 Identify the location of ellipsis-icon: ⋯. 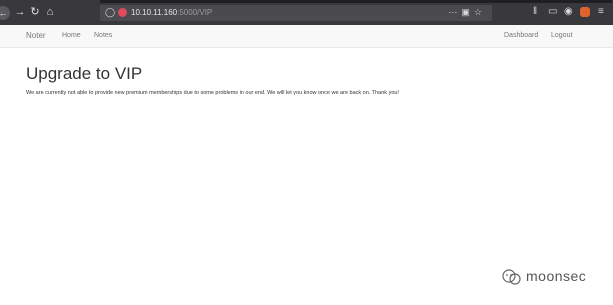
(454, 12).